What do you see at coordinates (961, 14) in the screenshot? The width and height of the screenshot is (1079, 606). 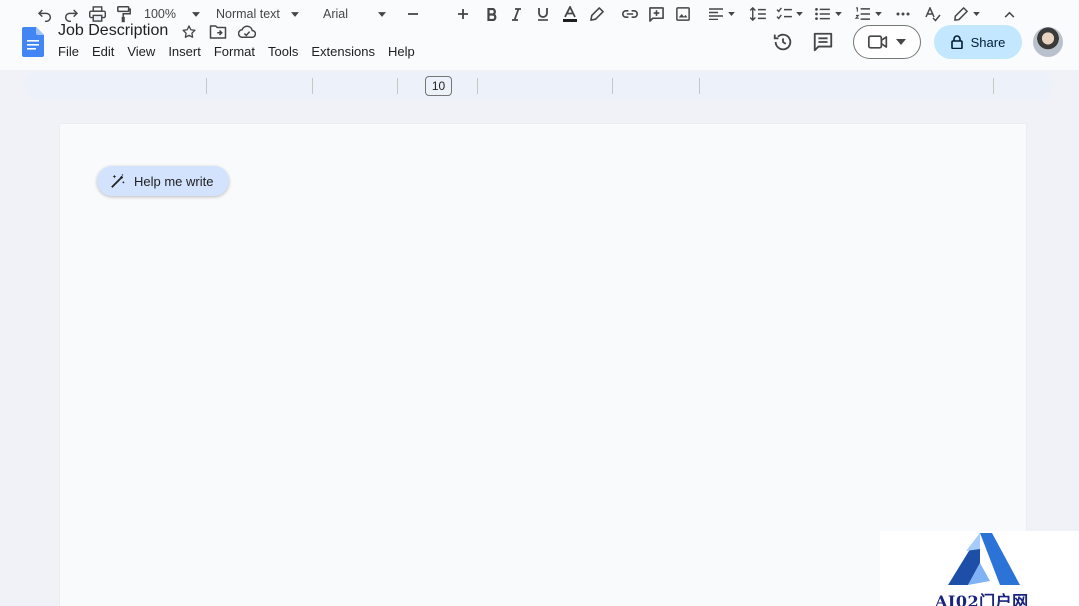 I see `pencil-icon` at bounding box center [961, 14].